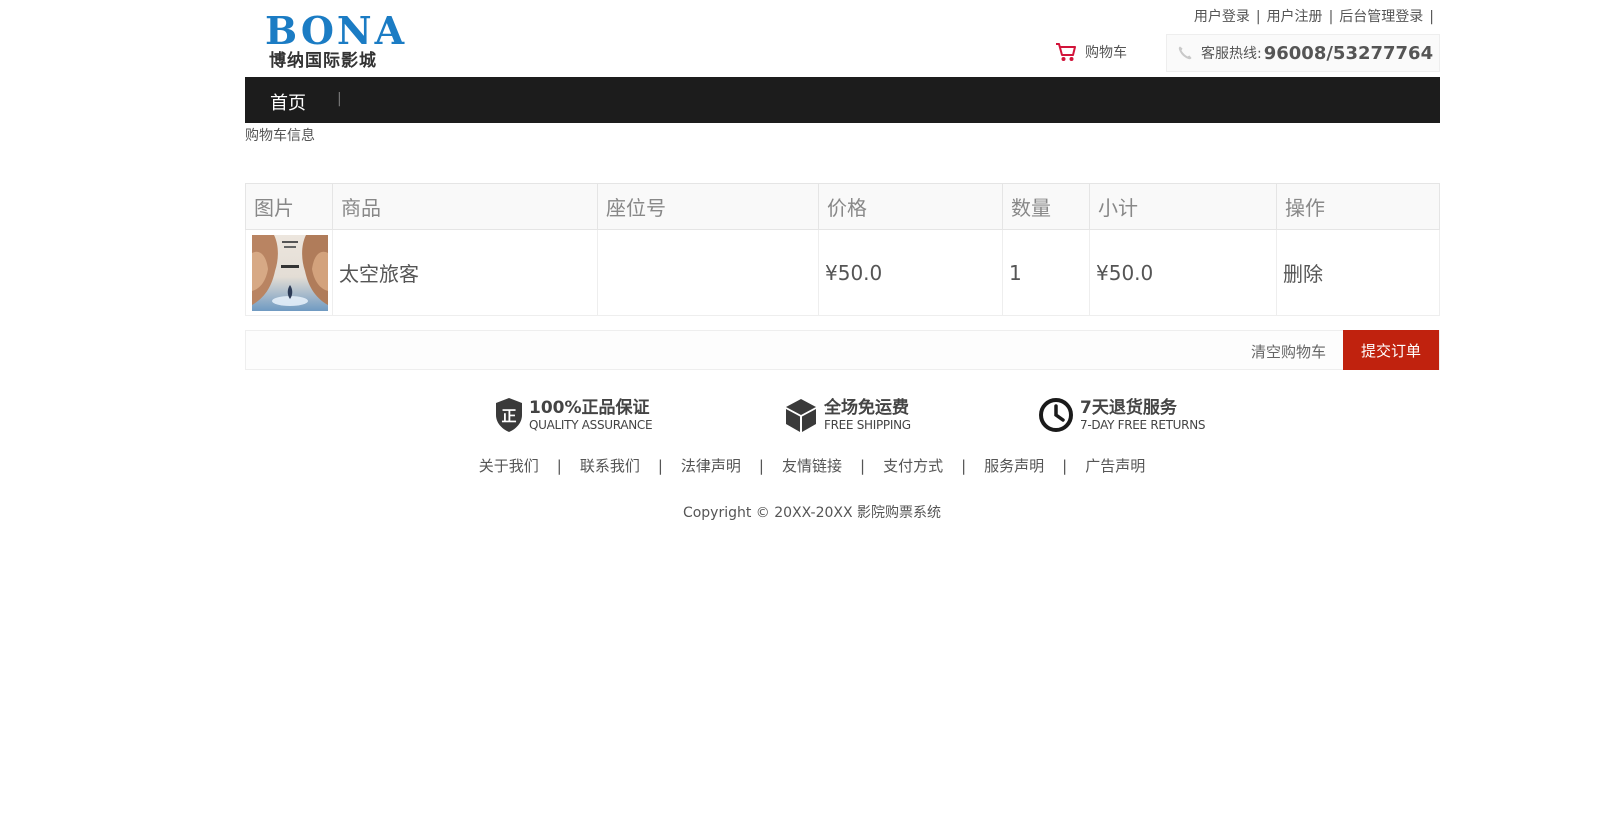  I want to click on nav-item-home: 首页, so click(288, 102).